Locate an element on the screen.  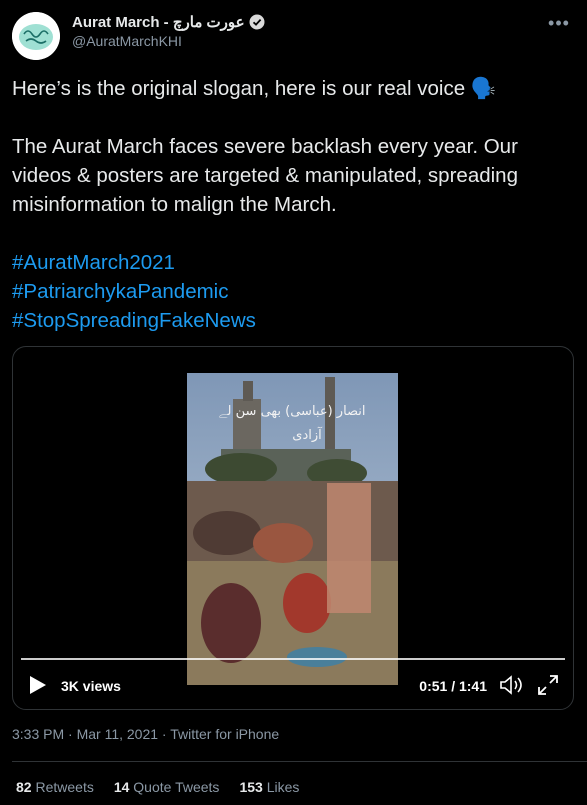
divider is located at coordinates (299, 761).